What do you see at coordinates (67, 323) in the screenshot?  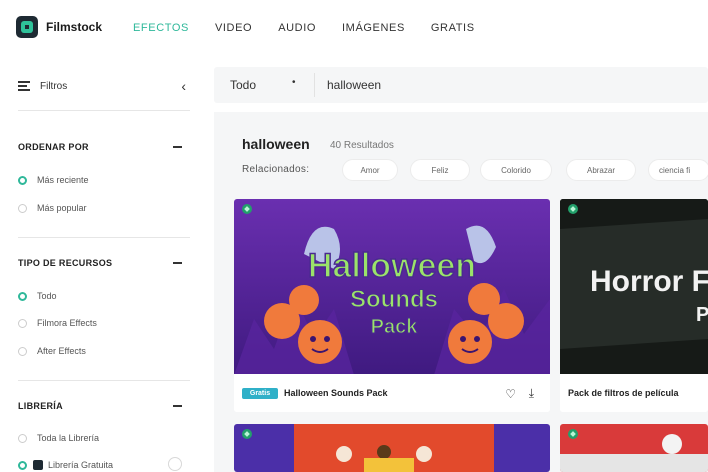 I see `radio-label: Filmora Effects` at bounding box center [67, 323].